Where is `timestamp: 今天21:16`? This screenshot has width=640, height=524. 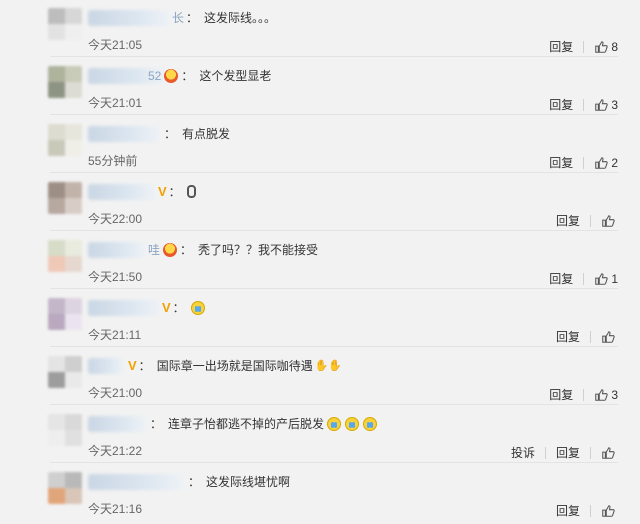 timestamp: 今天21:16 is located at coordinates (115, 509).